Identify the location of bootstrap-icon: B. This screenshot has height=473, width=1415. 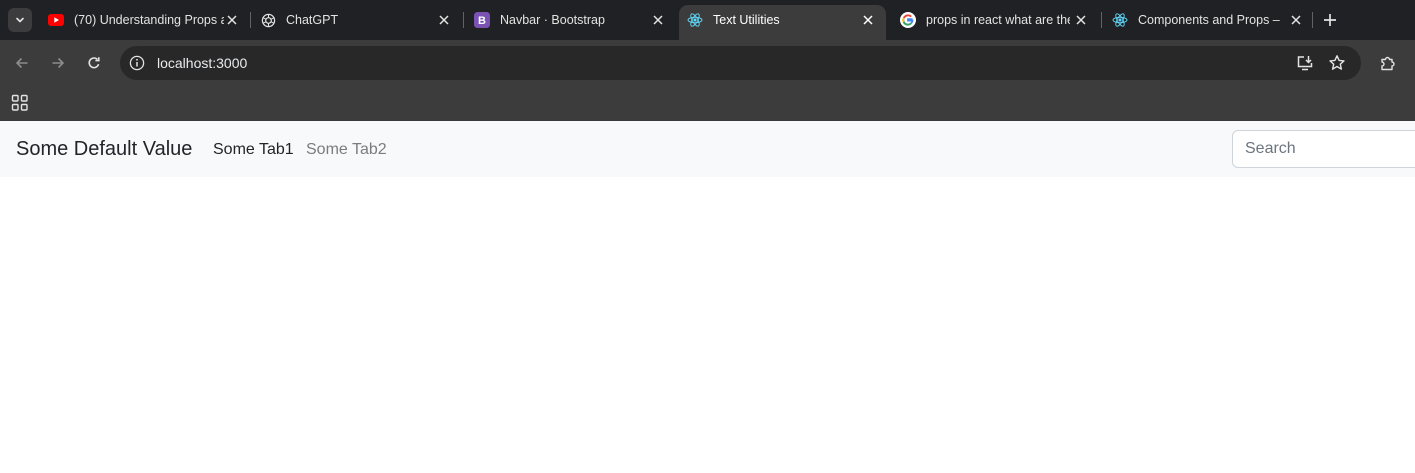
(482, 20).